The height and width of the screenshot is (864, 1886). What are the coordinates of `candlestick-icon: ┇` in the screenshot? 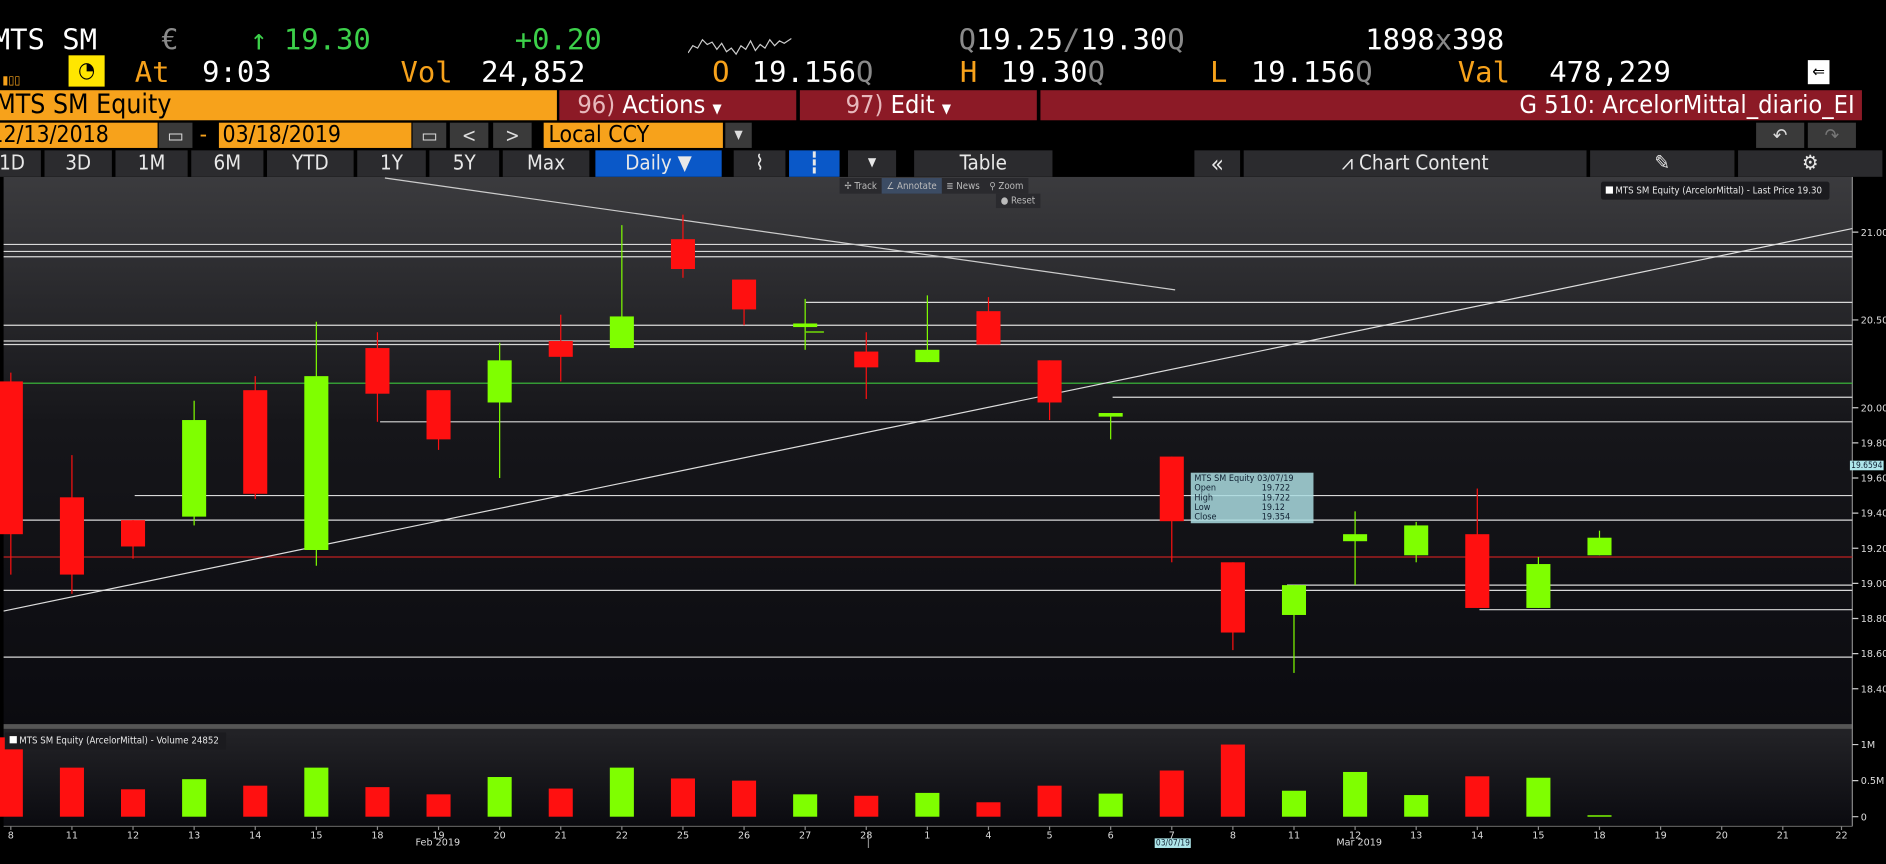 It's located at (814, 163).